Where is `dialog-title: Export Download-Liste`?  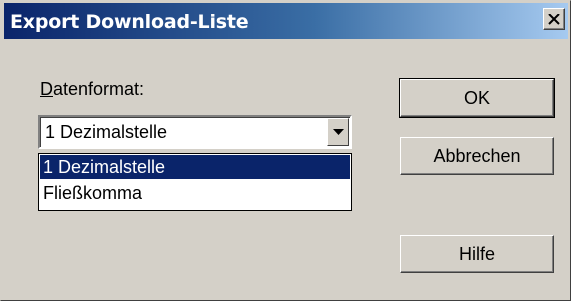 dialog-title: Export Download-Liste is located at coordinates (129, 22).